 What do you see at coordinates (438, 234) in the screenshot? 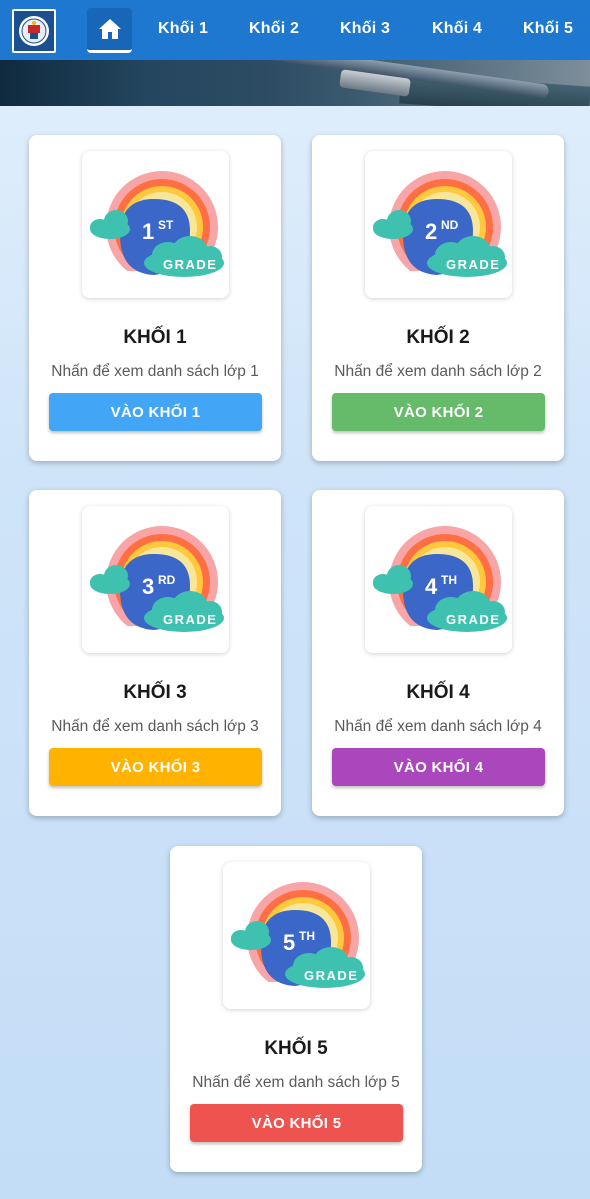
I see `rainbow-grade-icon: 2 ND GRADE` at bounding box center [438, 234].